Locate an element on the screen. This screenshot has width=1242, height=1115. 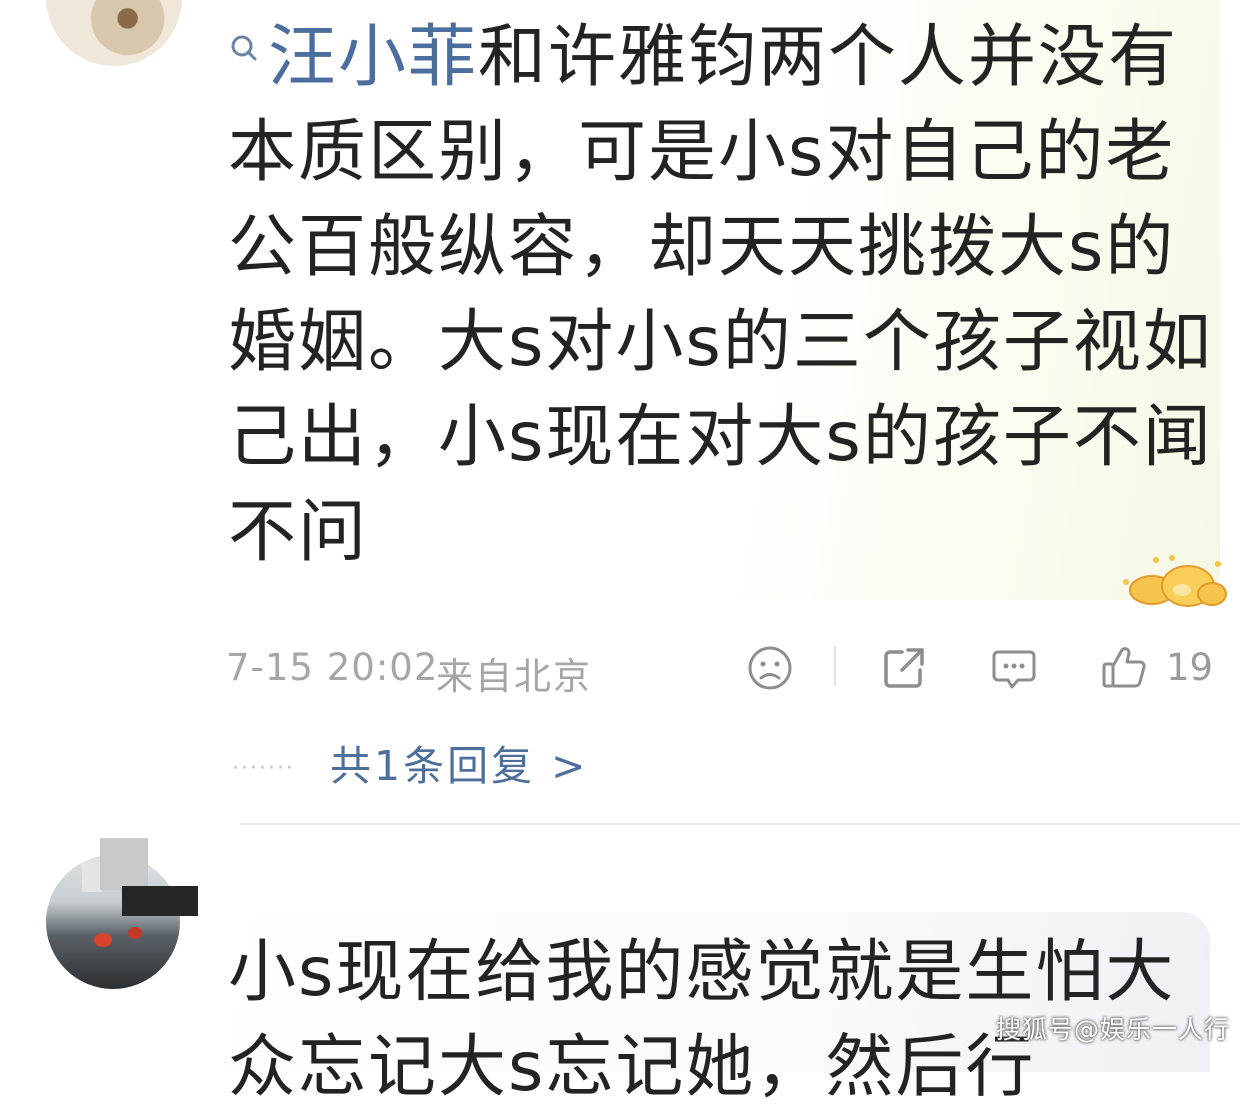
replies-row: ······· 共1条回复 > is located at coordinates (482, 760).